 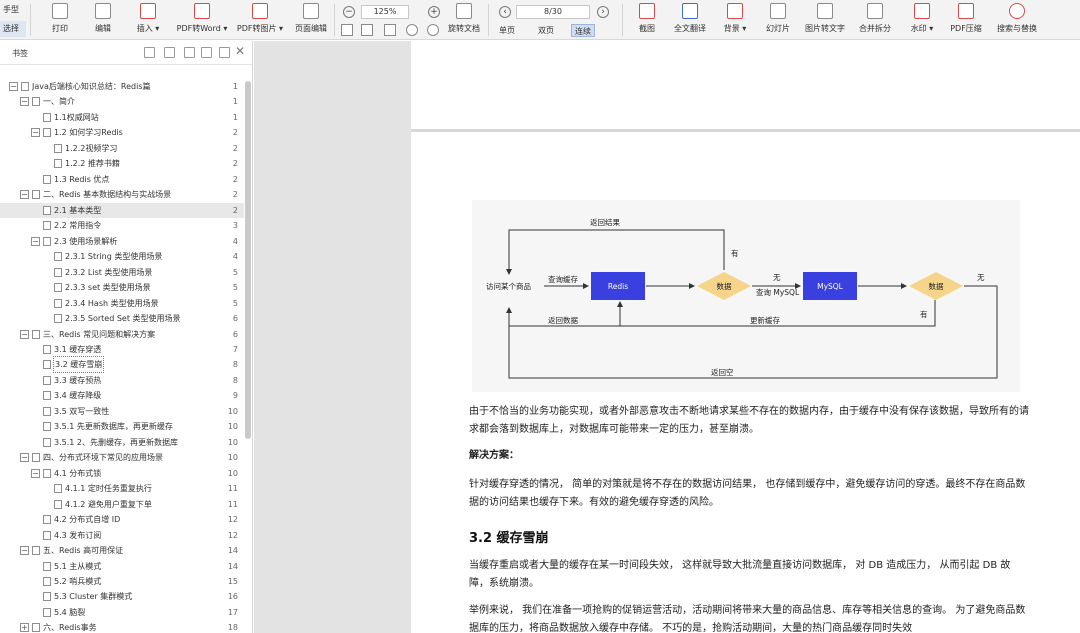 I want to click on ocr-button: 图片转文字, so click(x=825, y=20).